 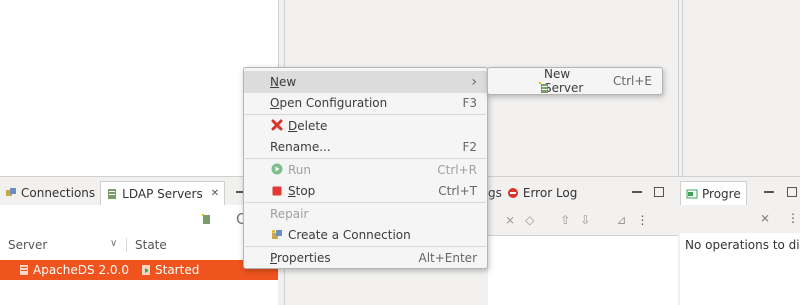 I want to click on tab-connections: Connections, so click(x=50, y=193).